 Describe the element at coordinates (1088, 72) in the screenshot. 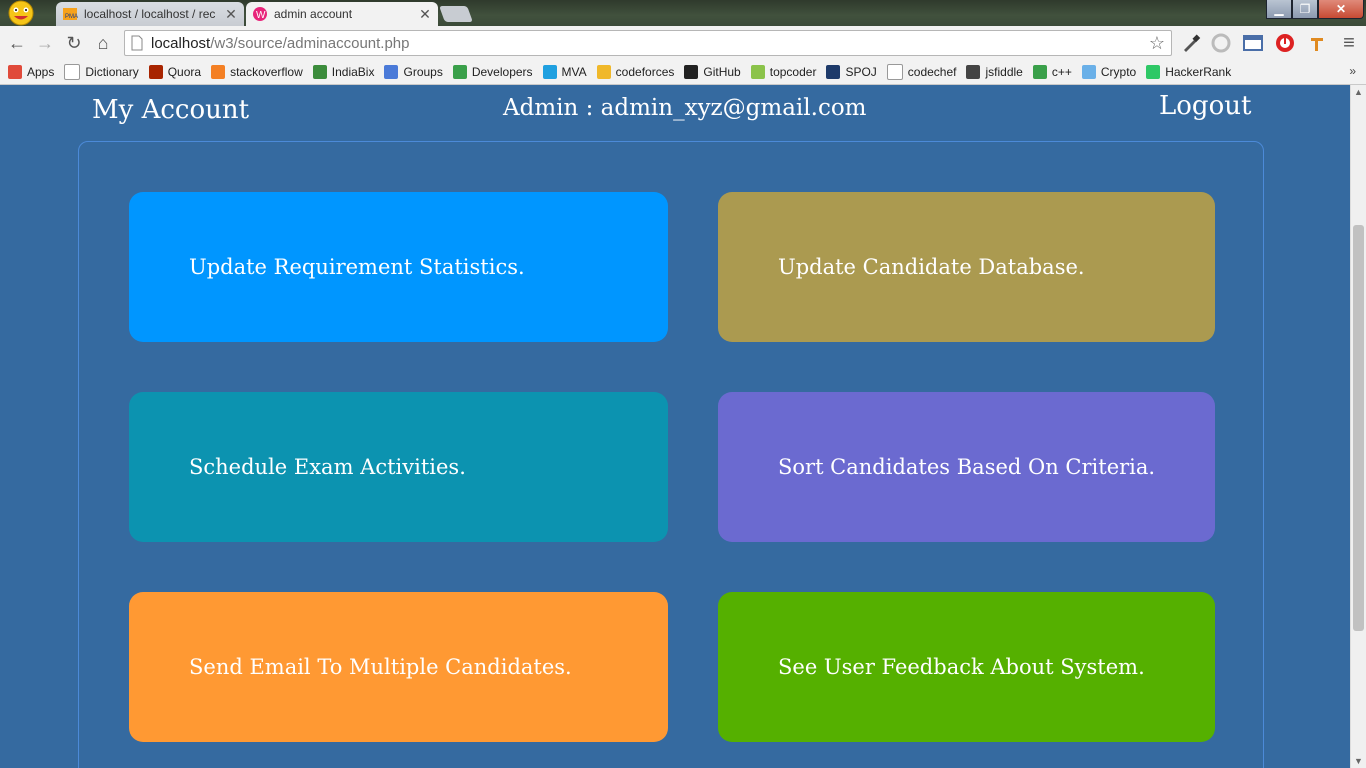

I see `crypto-icon` at that location.